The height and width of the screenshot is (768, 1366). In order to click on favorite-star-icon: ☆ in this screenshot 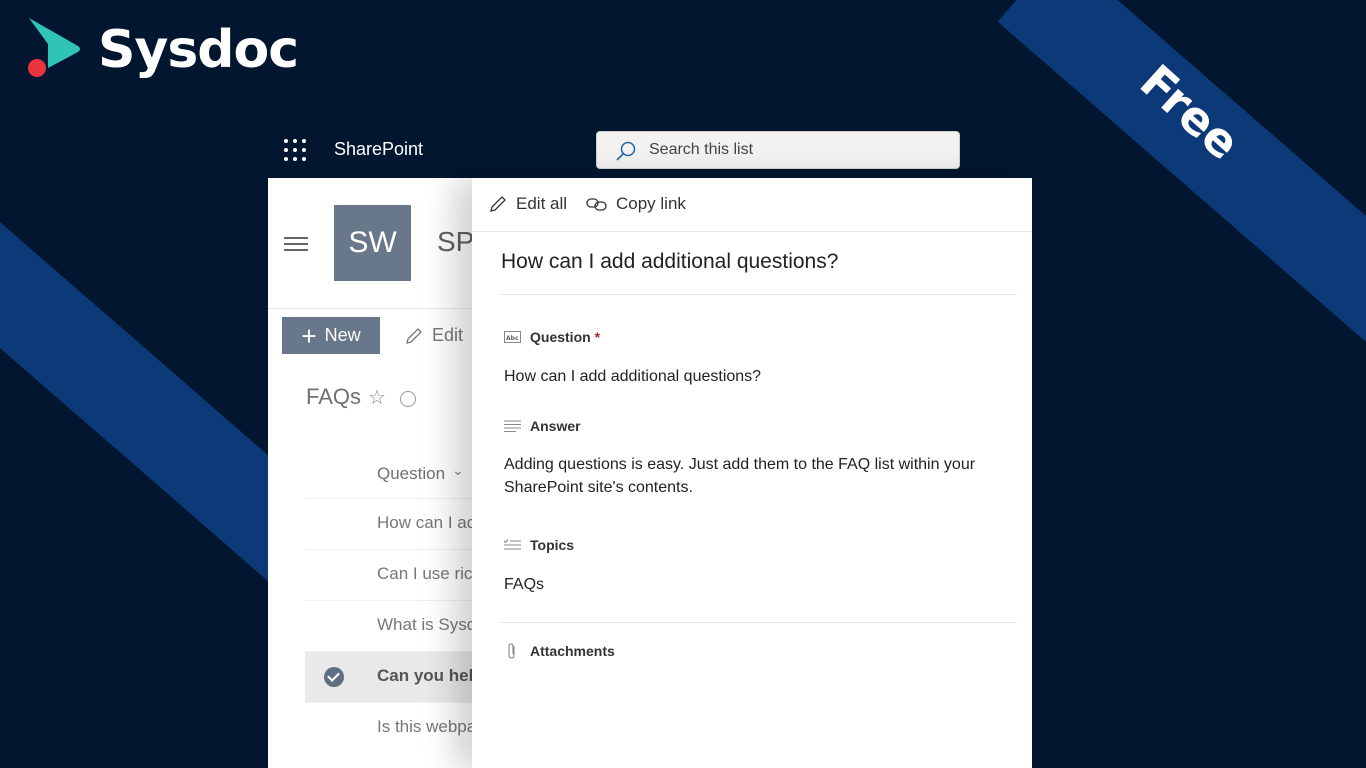, I will do `click(377, 397)`.